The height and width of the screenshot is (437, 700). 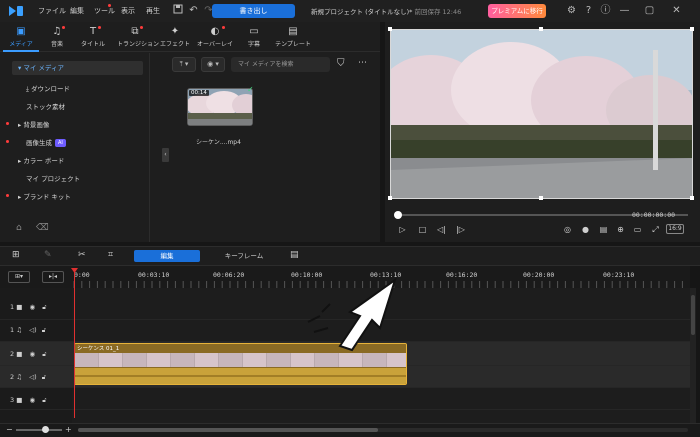 What do you see at coordinates (676, 10) in the screenshot?
I see `close-icon: ✕` at bounding box center [676, 10].